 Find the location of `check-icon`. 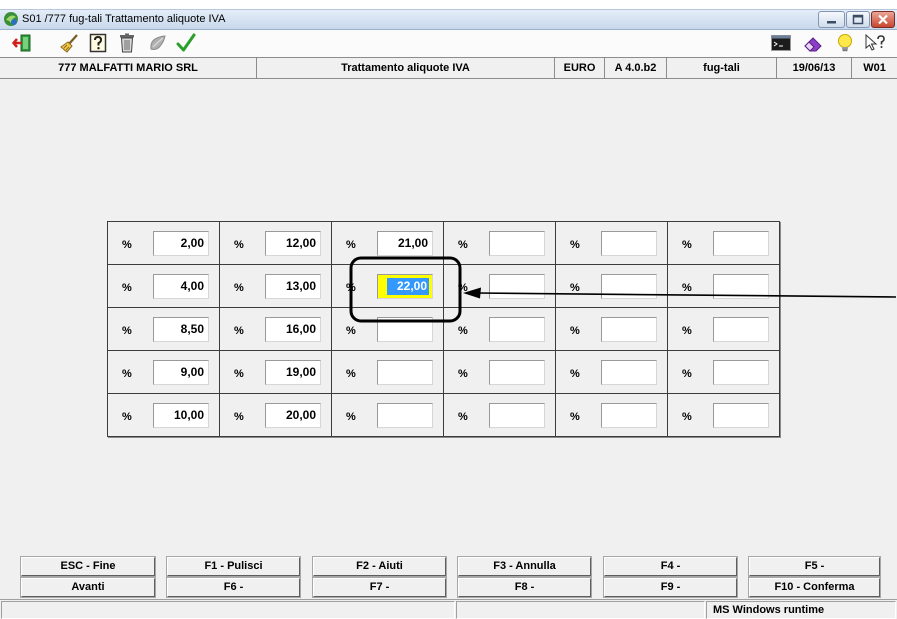

check-icon is located at coordinates (186, 43).